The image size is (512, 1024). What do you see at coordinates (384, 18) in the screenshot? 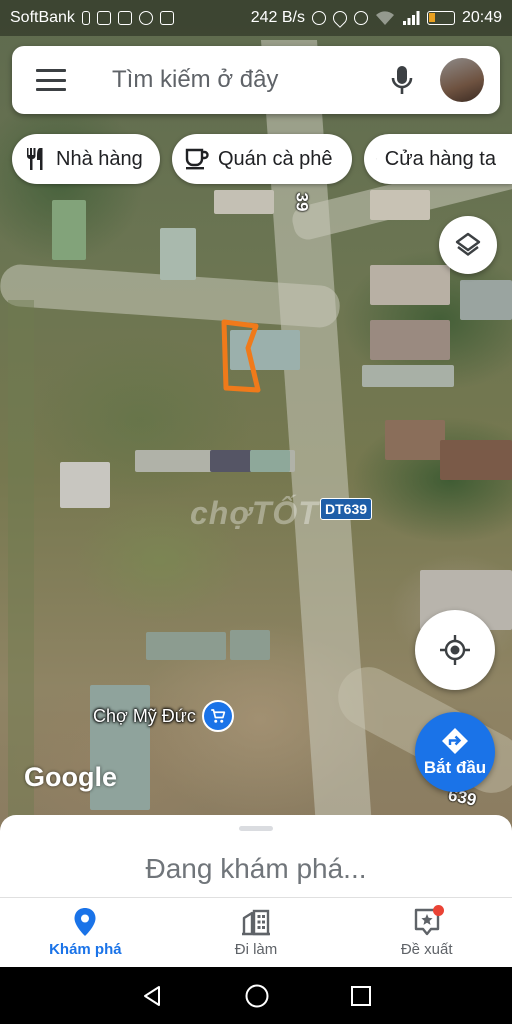
I see `wifi-icon` at bounding box center [384, 18].